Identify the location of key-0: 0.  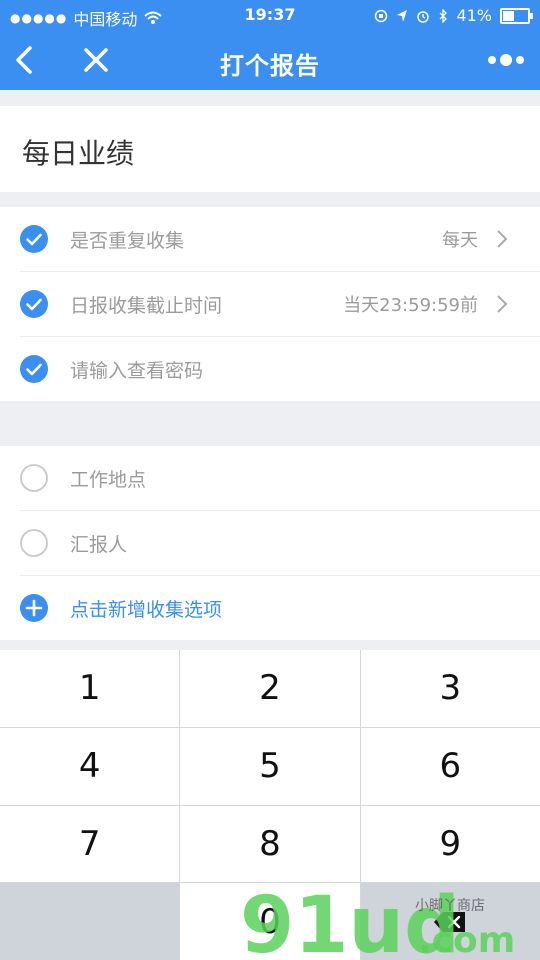
(270, 921).